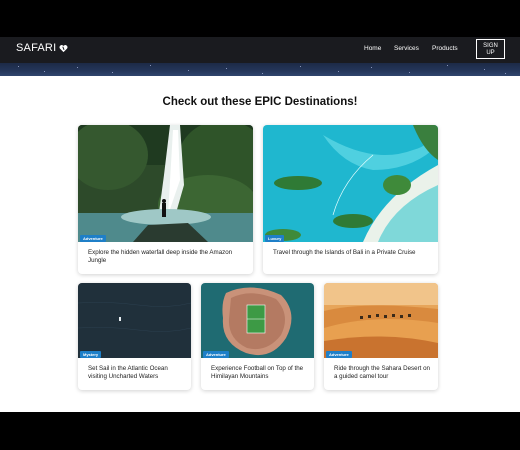 Image resolution: width=520 pixels, height=450 pixels. What do you see at coordinates (260, 69) in the screenshot?
I see `hero-banner-strip` at bounding box center [260, 69].